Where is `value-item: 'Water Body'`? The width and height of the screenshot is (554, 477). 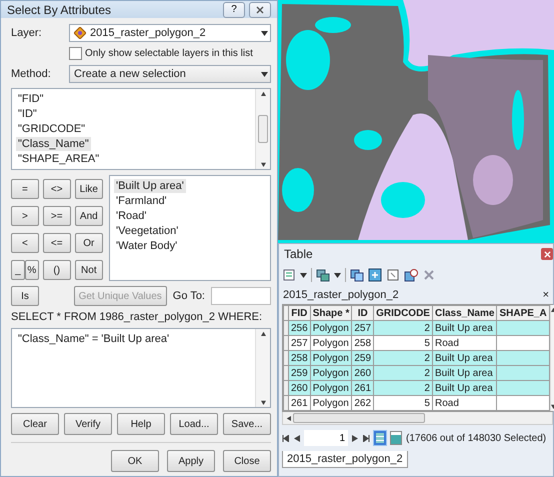
value-item: 'Water Body' is located at coordinates (147, 246).